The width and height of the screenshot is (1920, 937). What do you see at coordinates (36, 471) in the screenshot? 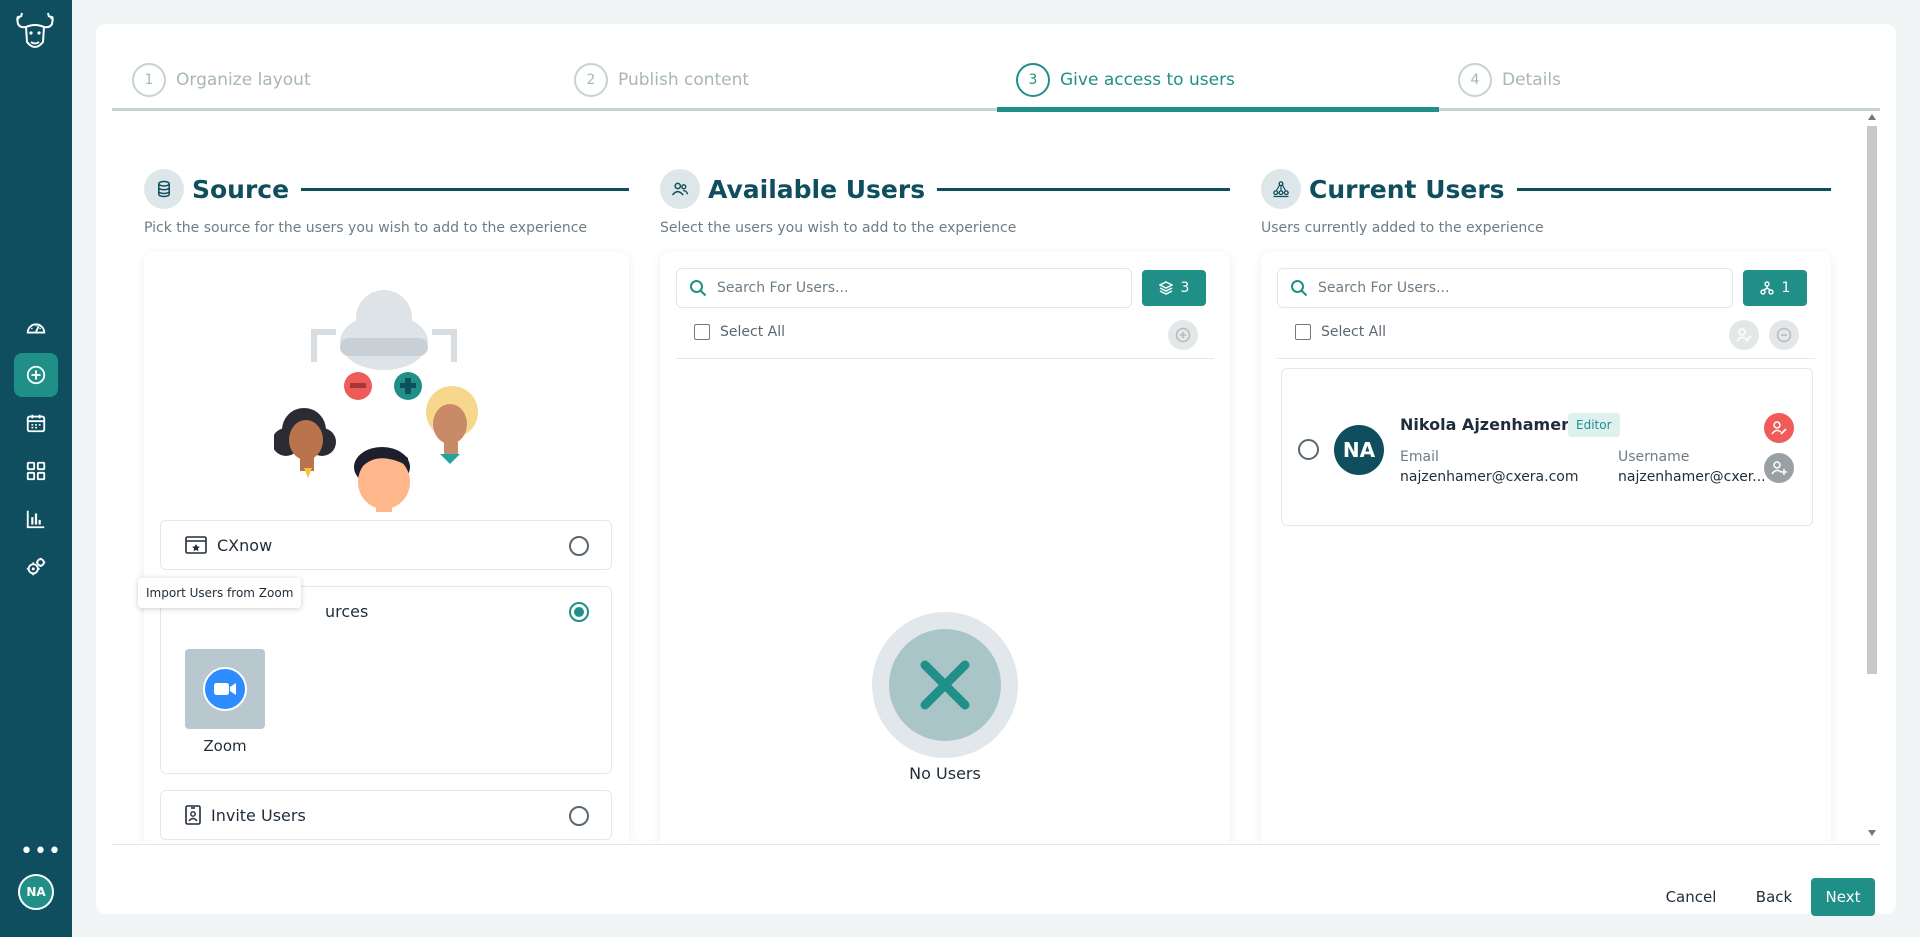
I see `nav-apps` at bounding box center [36, 471].